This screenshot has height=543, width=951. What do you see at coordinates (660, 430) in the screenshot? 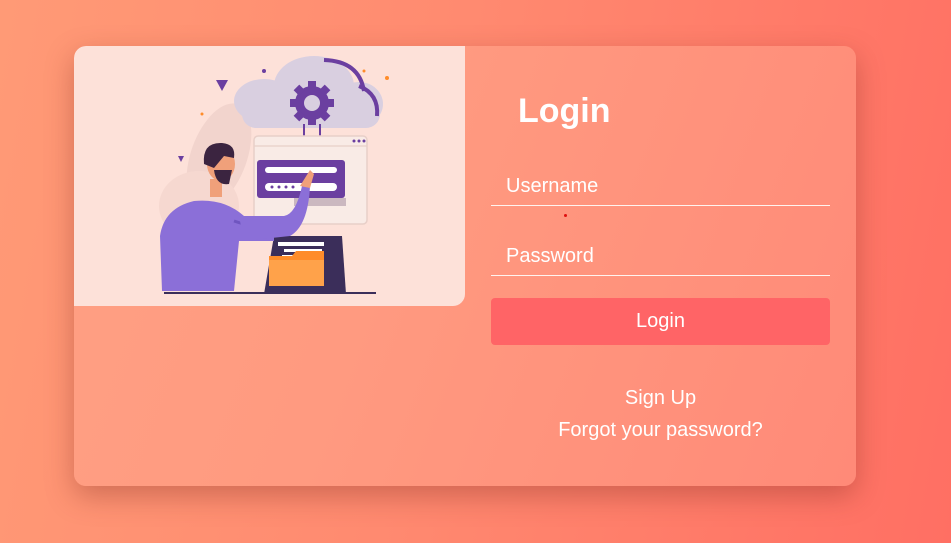
I see `forgot-password-link: Forgot your password?` at bounding box center [660, 430].